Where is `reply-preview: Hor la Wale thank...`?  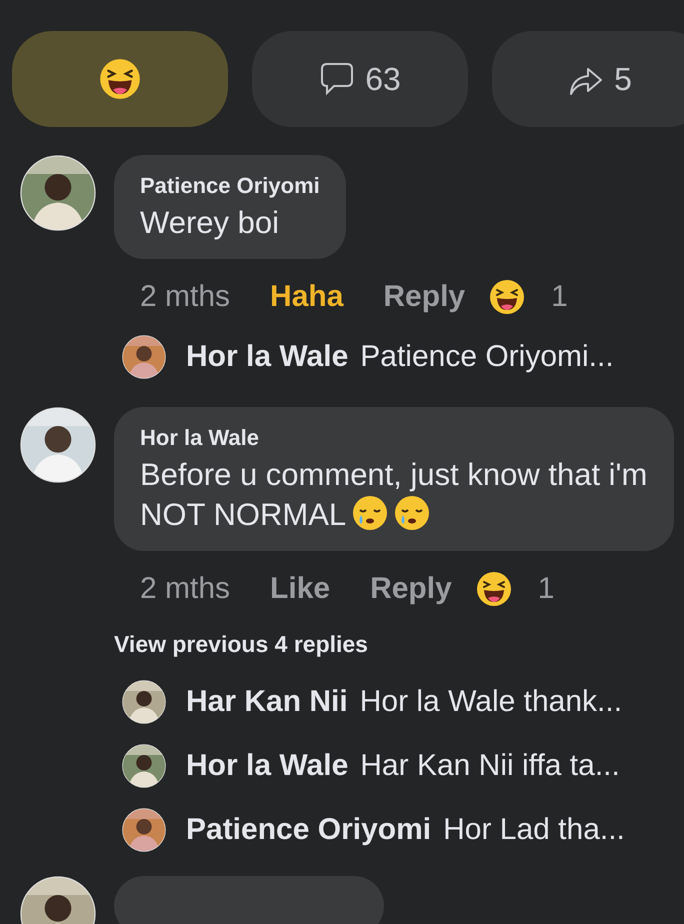
reply-preview: Hor la Wale thank... is located at coordinates (491, 702).